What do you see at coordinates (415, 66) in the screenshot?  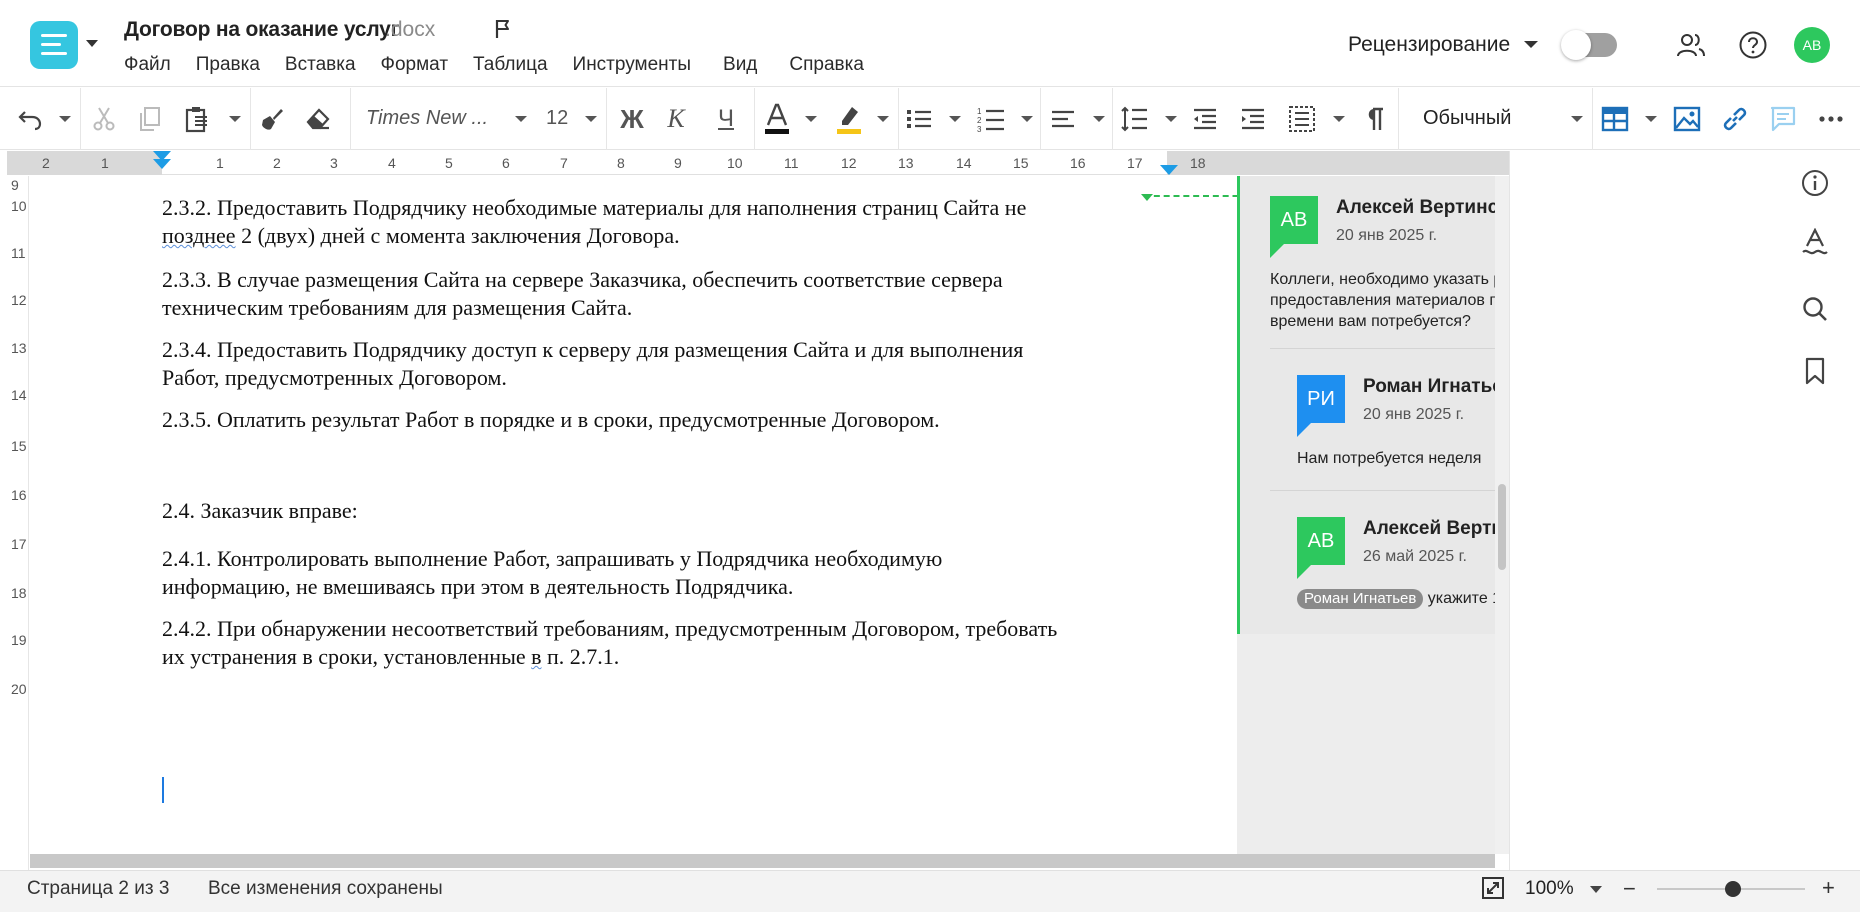 I see `menu-format: Формат` at bounding box center [415, 66].